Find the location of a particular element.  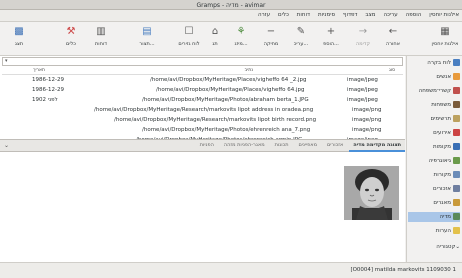

column-header: סוג נתיב תאריך is located at coordinates (202, 71).